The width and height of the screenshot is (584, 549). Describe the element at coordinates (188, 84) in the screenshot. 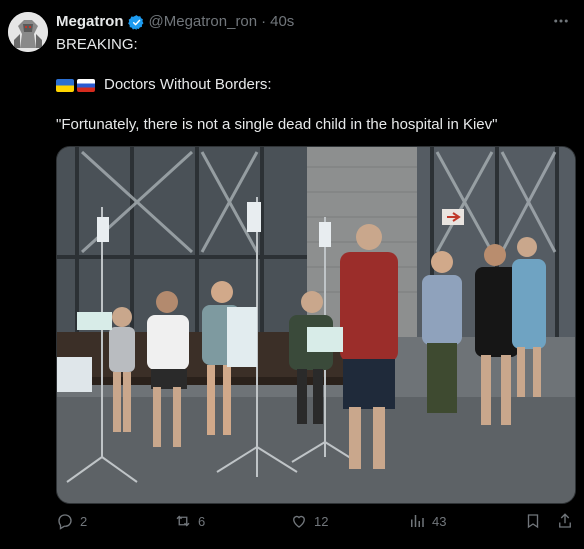

I see `tweet-line-source-text: Doctors Without Borders:` at that location.